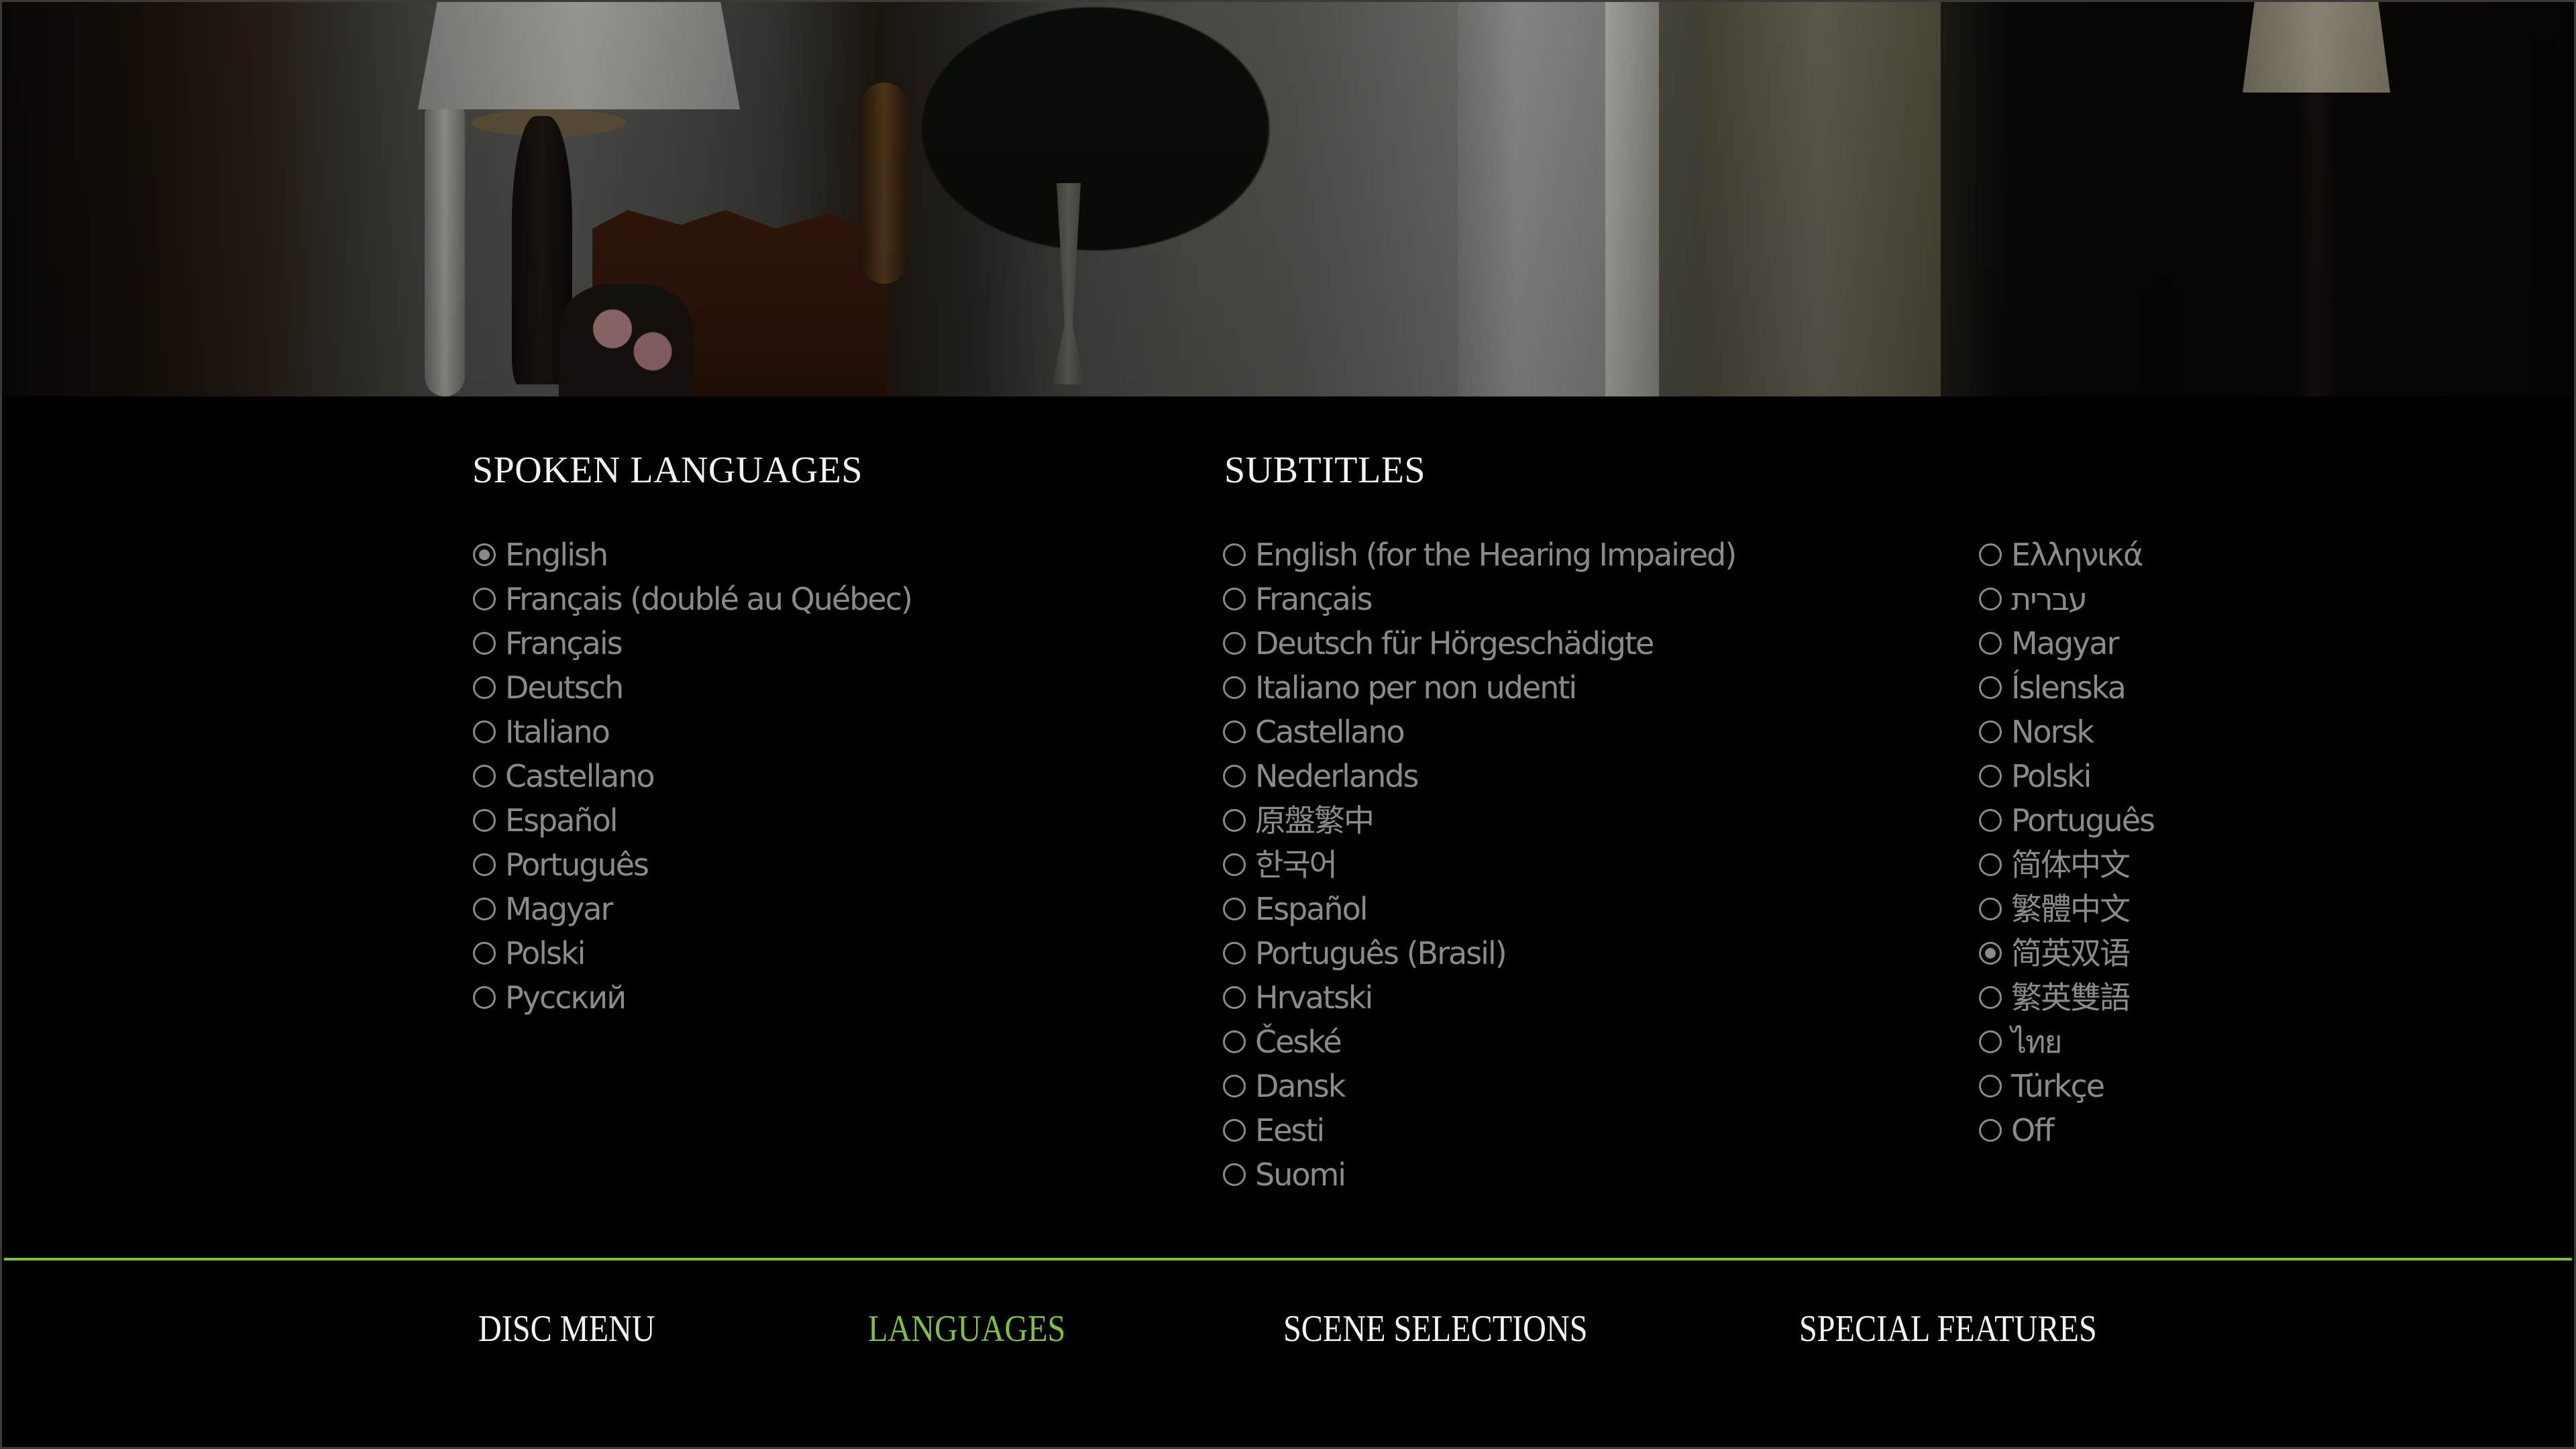  What do you see at coordinates (1479, 1174) in the screenshot?
I see `language-option: Suomi` at bounding box center [1479, 1174].